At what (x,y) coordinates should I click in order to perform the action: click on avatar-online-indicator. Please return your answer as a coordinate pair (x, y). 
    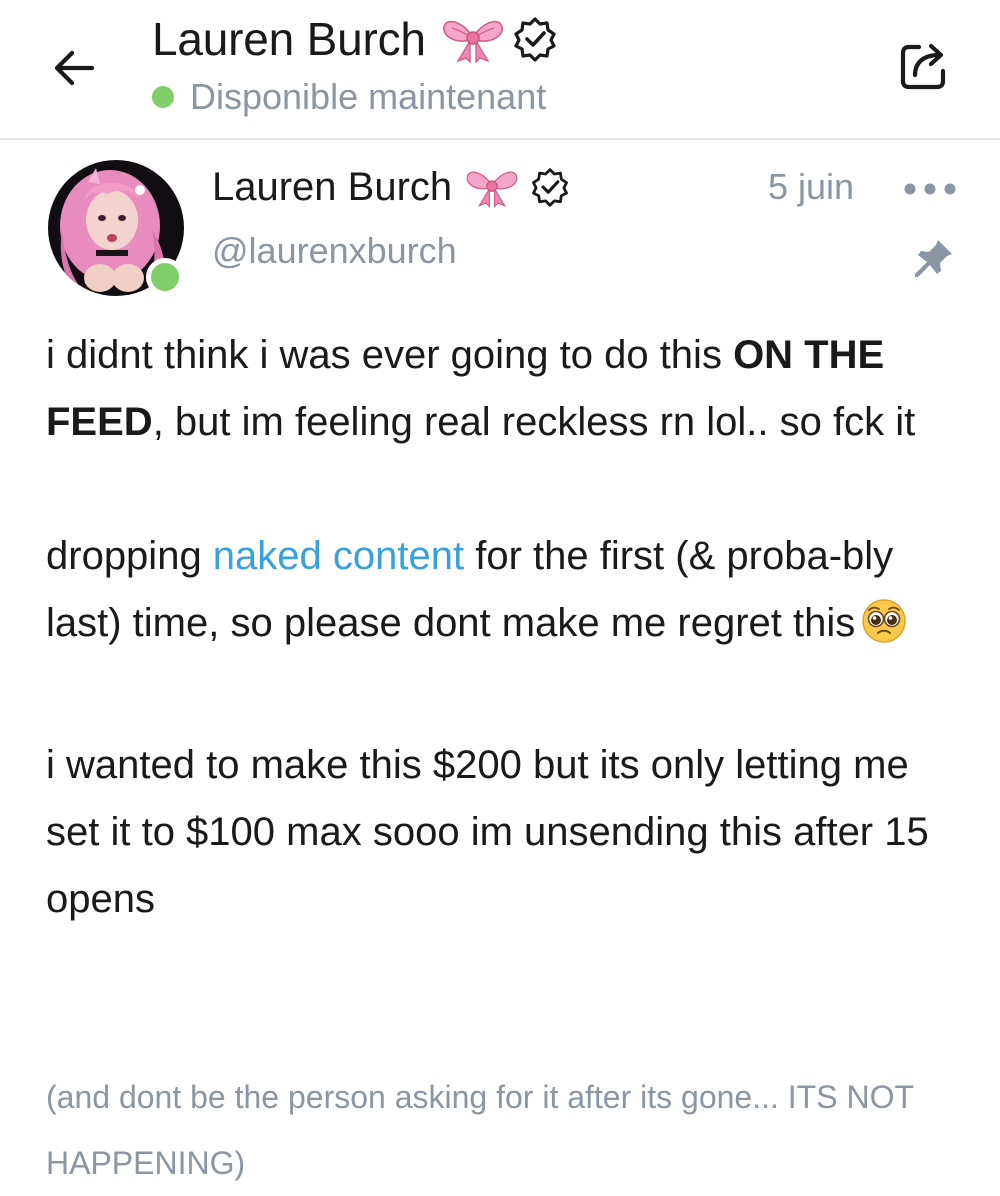
    Looking at the image, I should click on (165, 277).